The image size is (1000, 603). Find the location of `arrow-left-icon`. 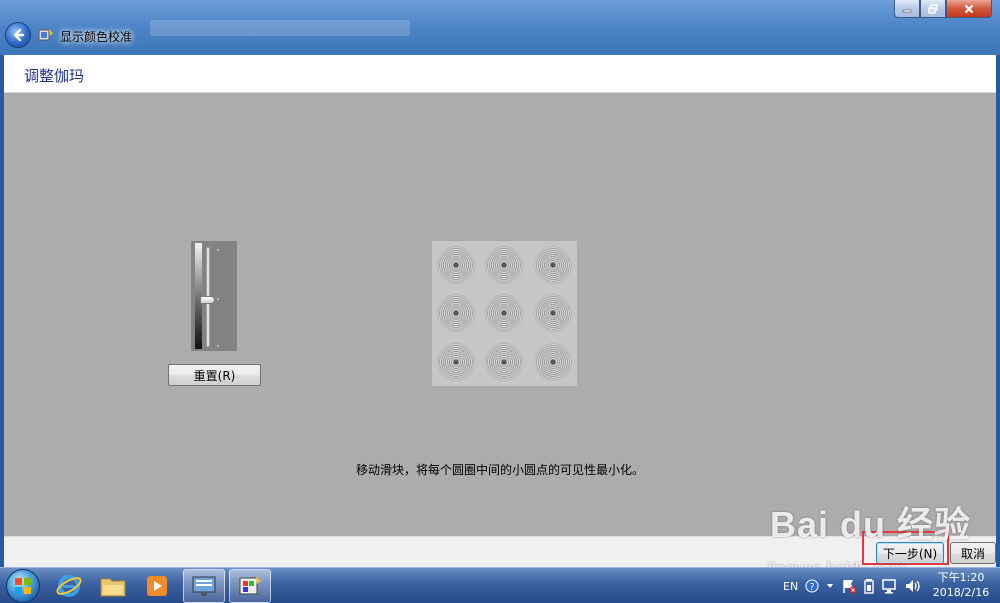

arrow-left-icon is located at coordinates (19, 35).